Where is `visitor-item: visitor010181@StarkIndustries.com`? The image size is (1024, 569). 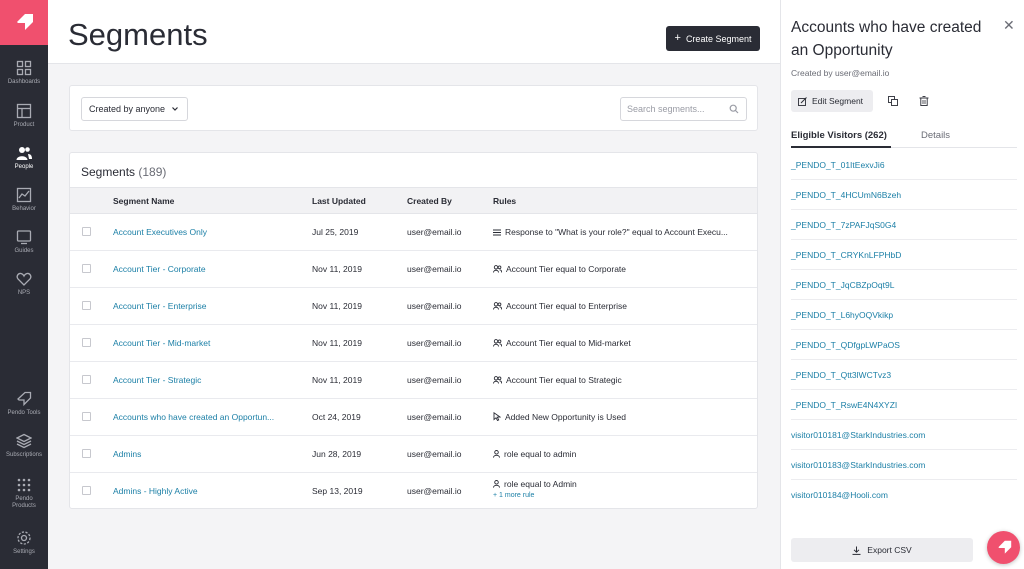 visitor-item: visitor010181@StarkIndustries.com is located at coordinates (904, 435).